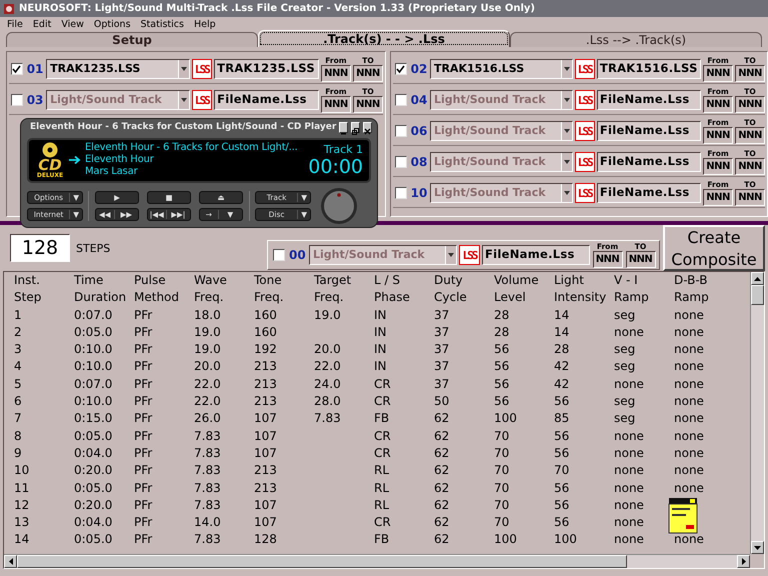 This screenshot has height=576, width=768. What do you see at coordinates (208, 401) in the screenshot?
I see `table-cell-text: 22.0` at bounding box center [208, 401].